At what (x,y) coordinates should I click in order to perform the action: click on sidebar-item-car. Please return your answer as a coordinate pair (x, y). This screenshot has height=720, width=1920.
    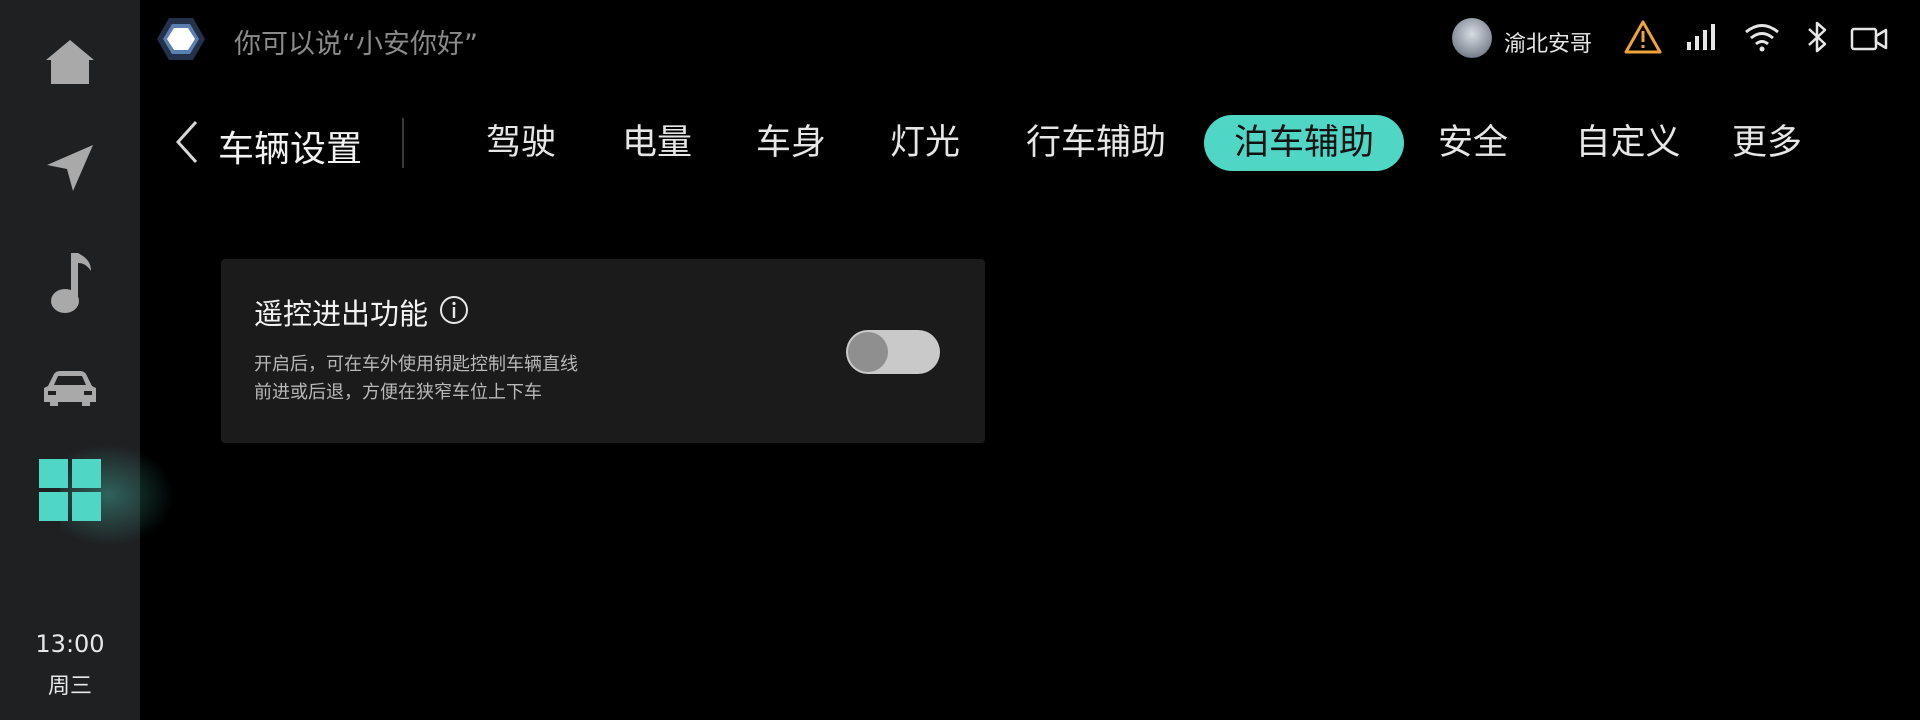
    Looking at the image, I should click on (70, 388).